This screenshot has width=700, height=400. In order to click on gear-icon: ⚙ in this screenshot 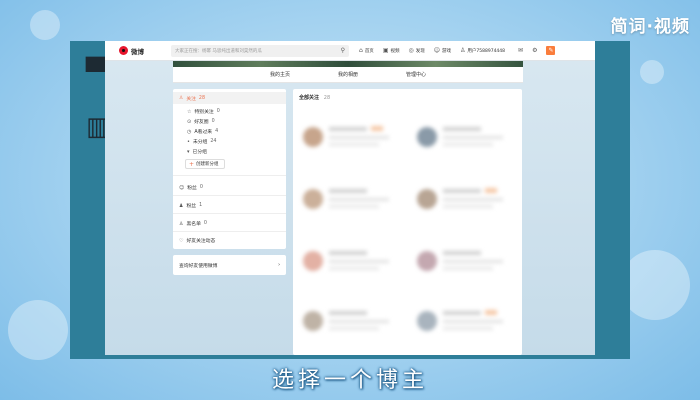, I will do `click(534, 50)`.